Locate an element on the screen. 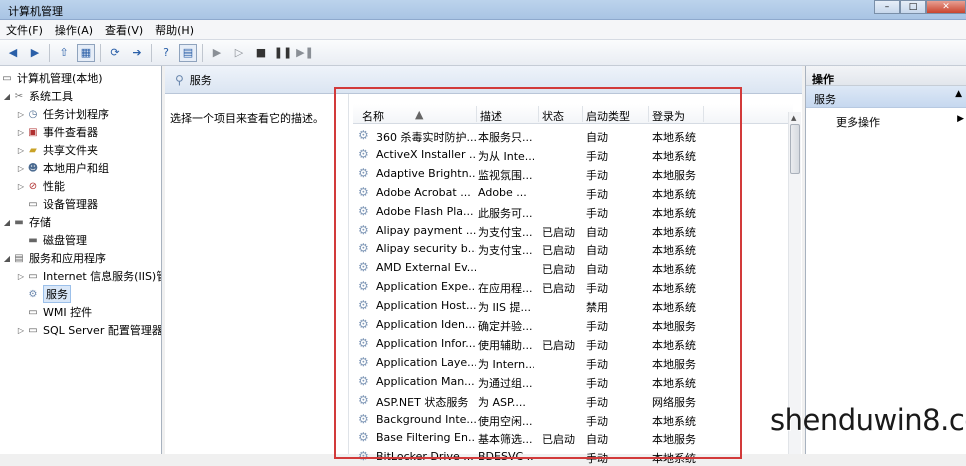 This screenshot has height=466, width=966. table-row: ⚙ Adaptive Brightn... 监视氛围... 手动 本地服务 is located at coordinates (570, 173).